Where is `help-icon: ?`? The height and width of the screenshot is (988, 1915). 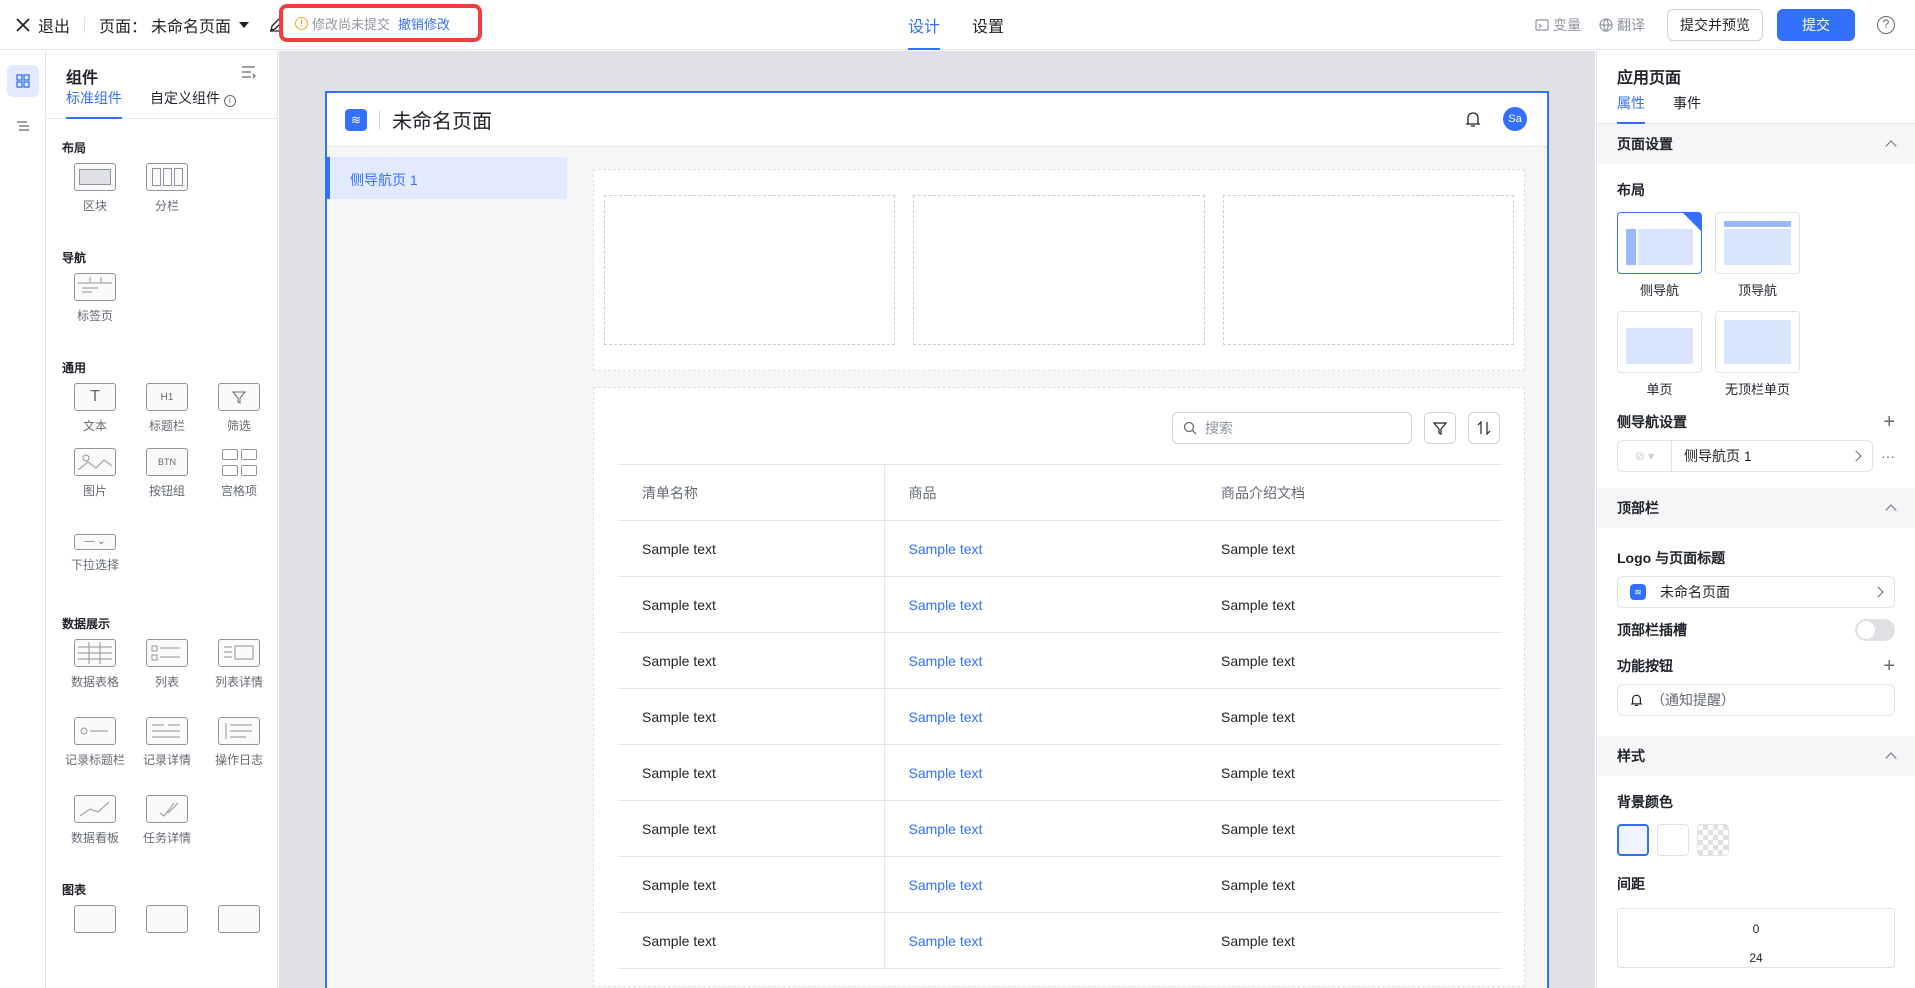 help-icon: ? is located at coordinates (1886, 25).